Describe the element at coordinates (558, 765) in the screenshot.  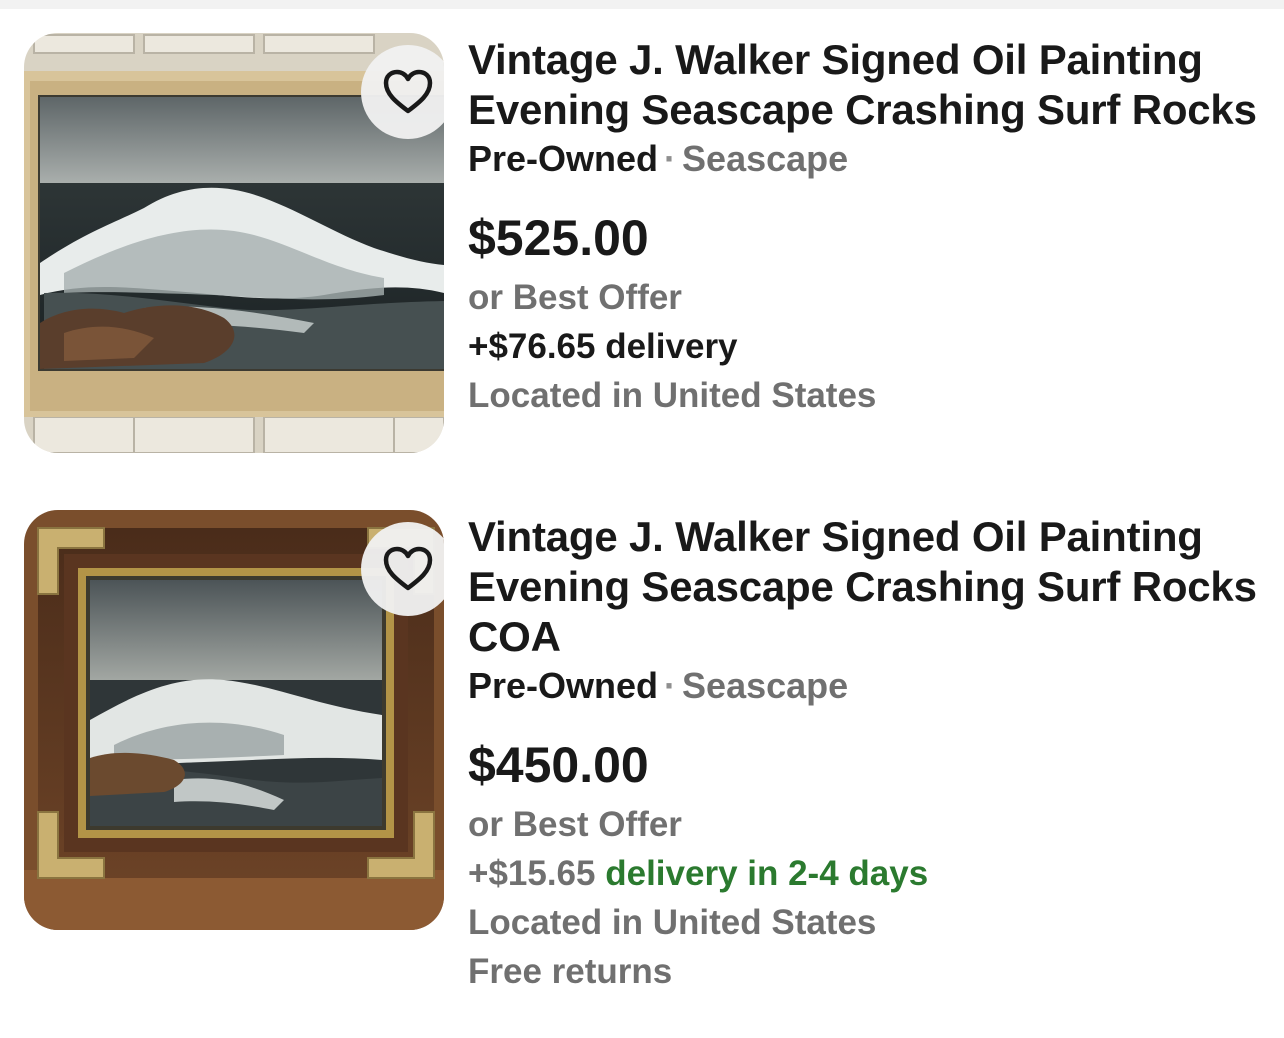
I see `listing-price: $450.00` at that location.